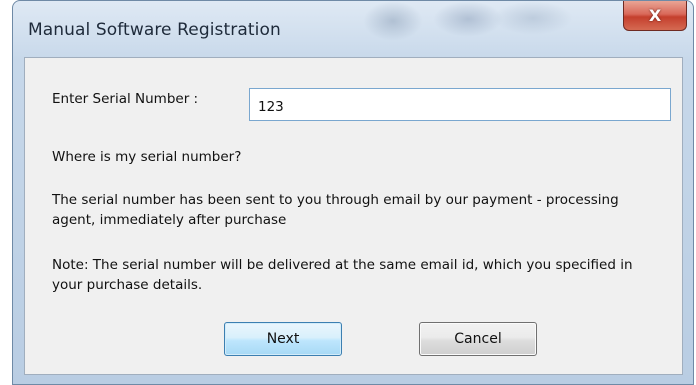 This screenshot has height=385, width=696. Describe the element at coordinates (478, 339) in the screenshot. I see `cancel-button: Cancel` at that location.